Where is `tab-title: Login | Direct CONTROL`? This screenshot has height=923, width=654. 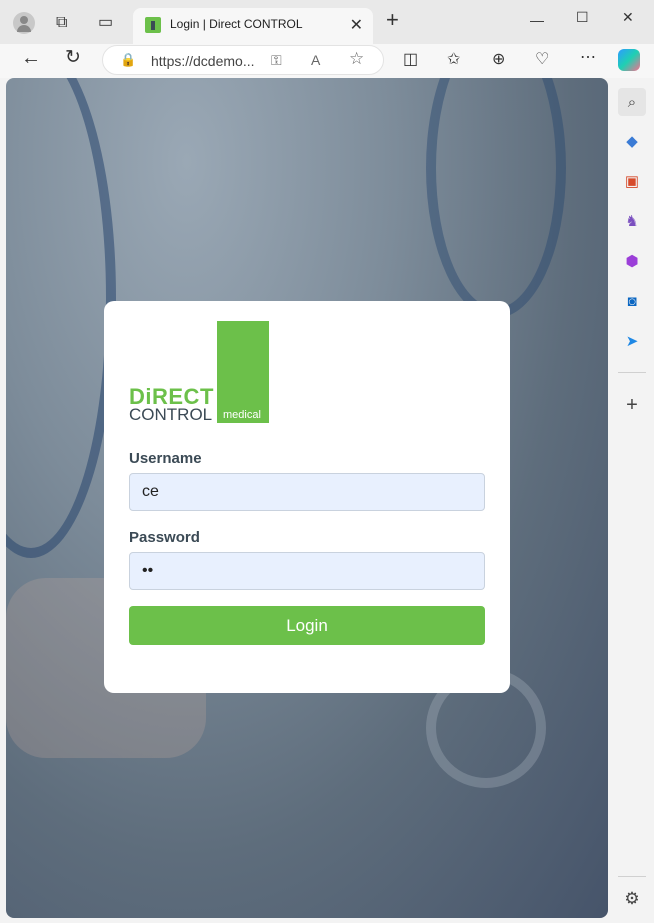 tab-title: Login | Direct CONTROL is located at coordinates (236, 24).